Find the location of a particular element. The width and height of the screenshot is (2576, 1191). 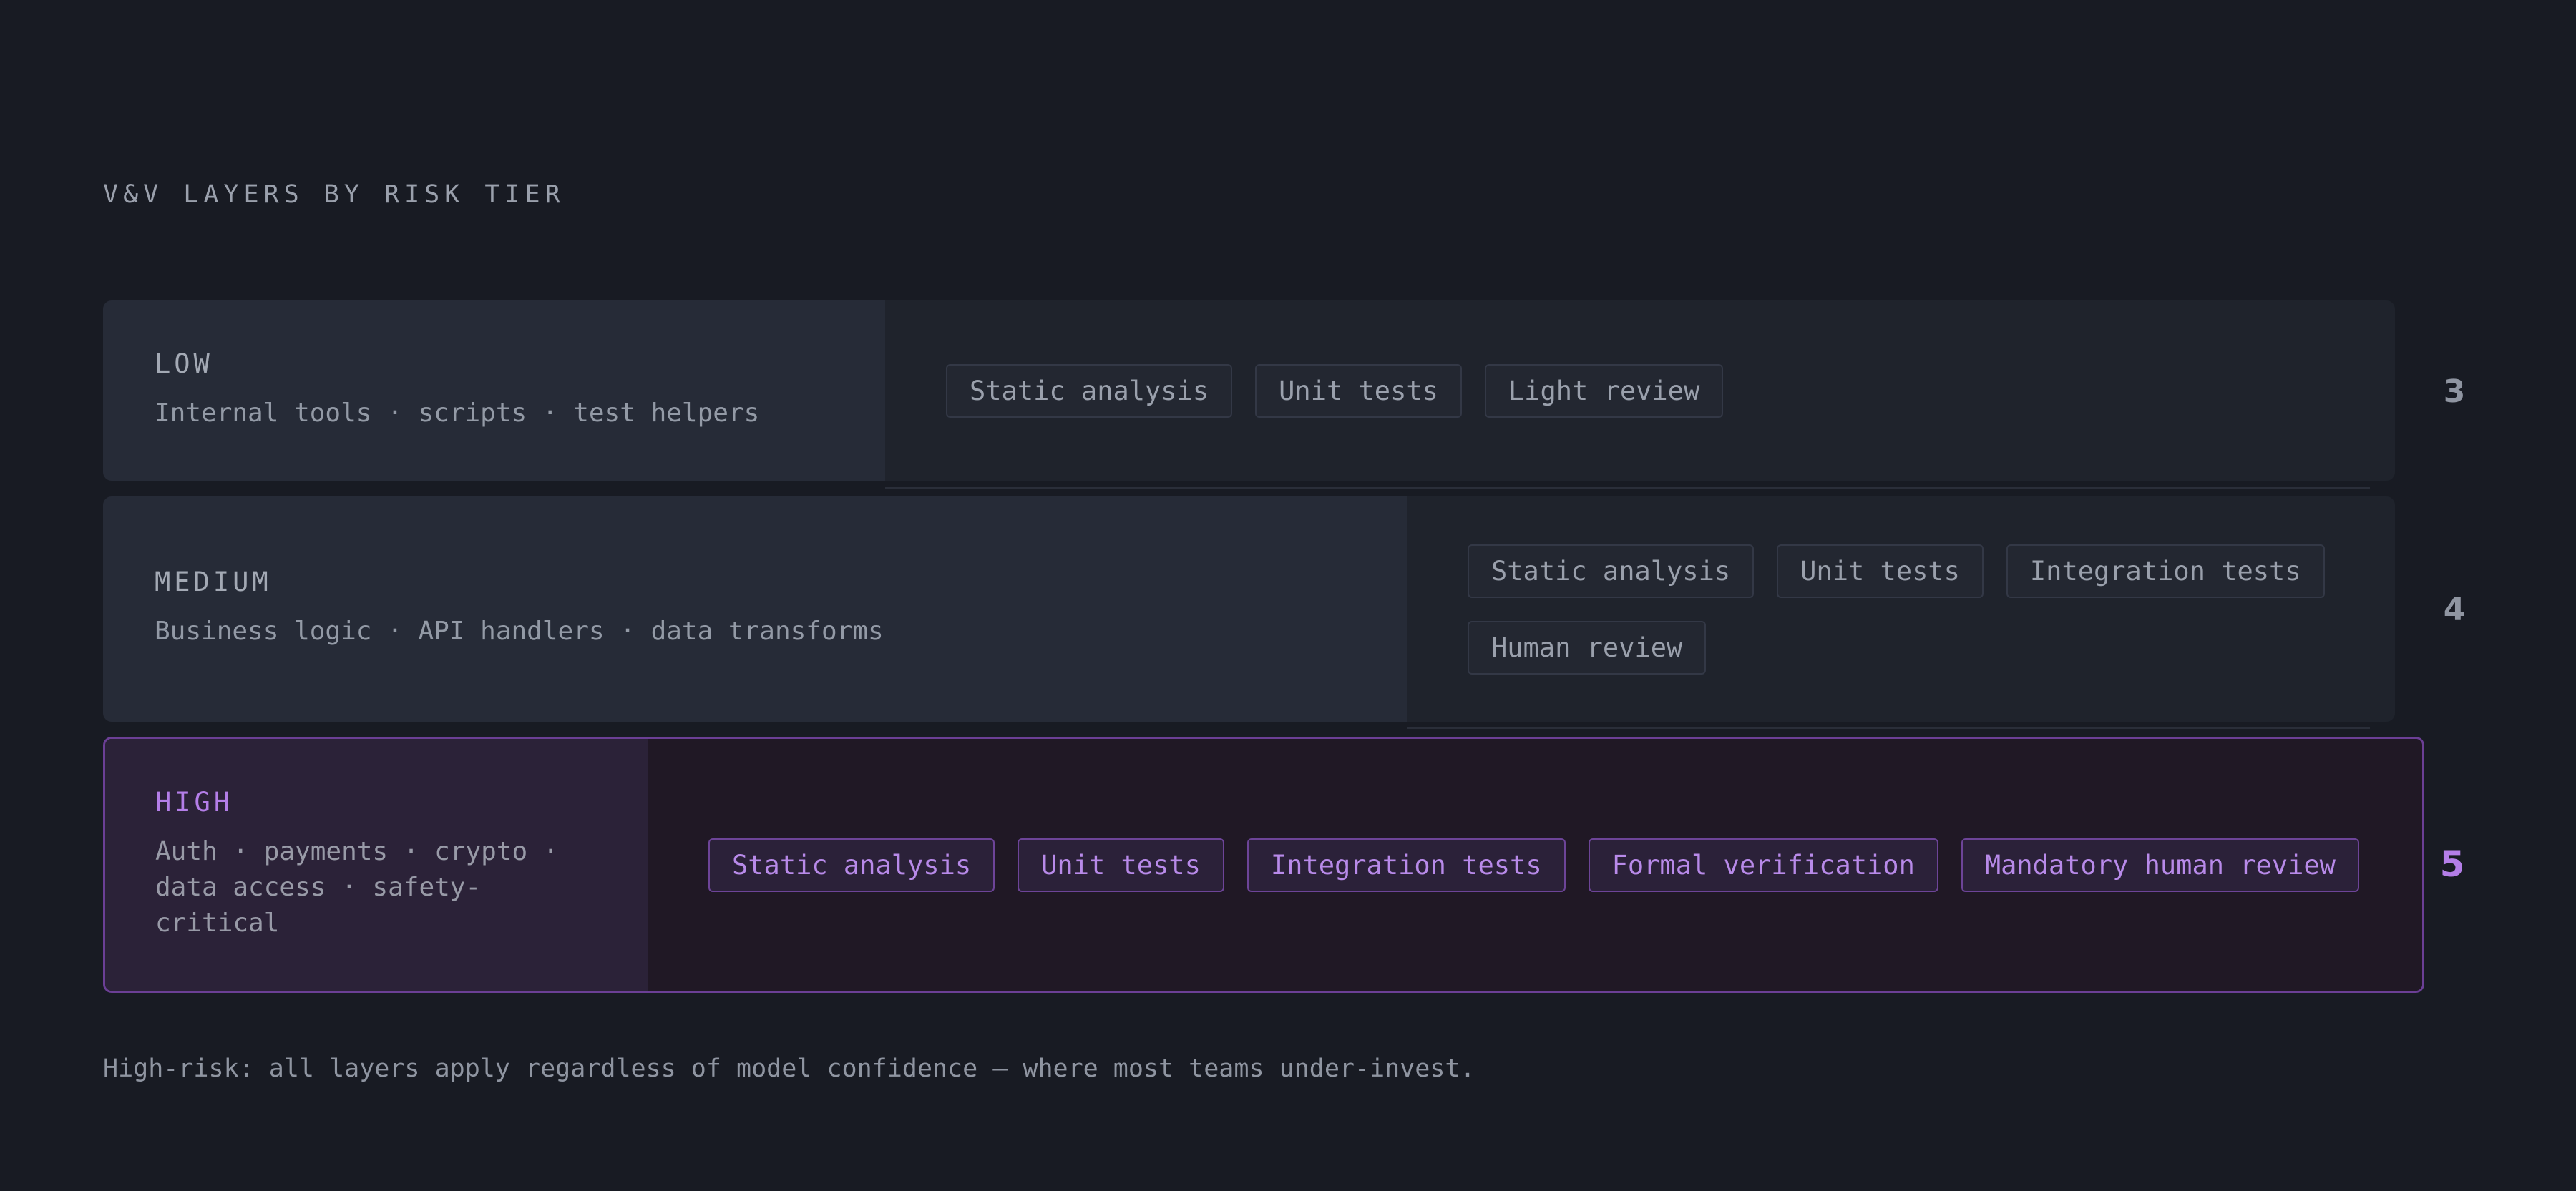

tier-high-count: 5 is located at coordinates (2452, 864).